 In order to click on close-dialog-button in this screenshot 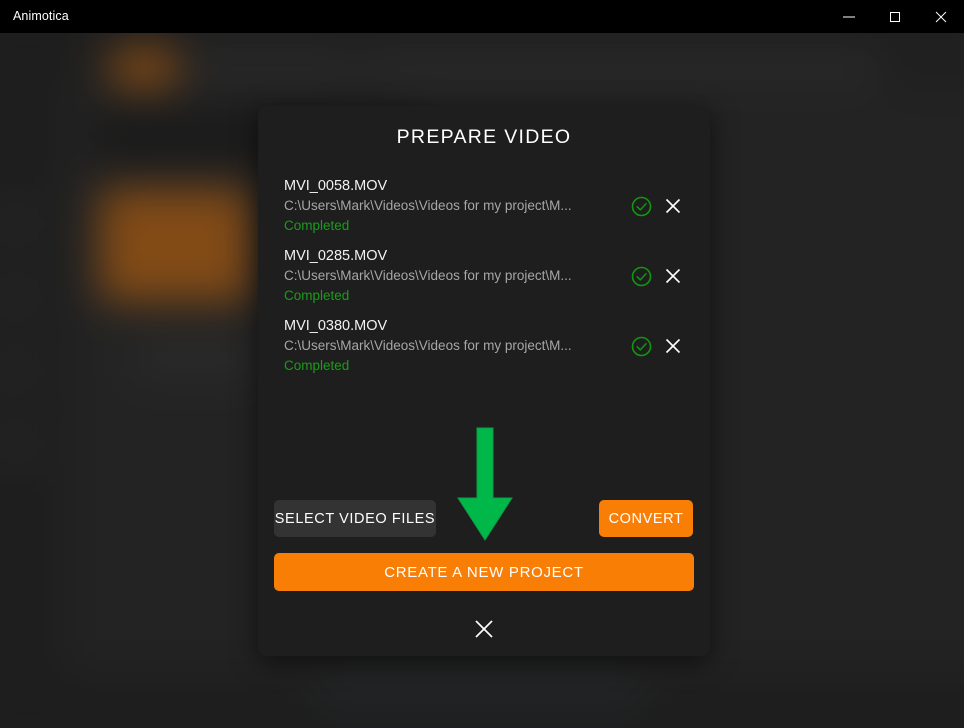, I will do `click(484, 629)`.